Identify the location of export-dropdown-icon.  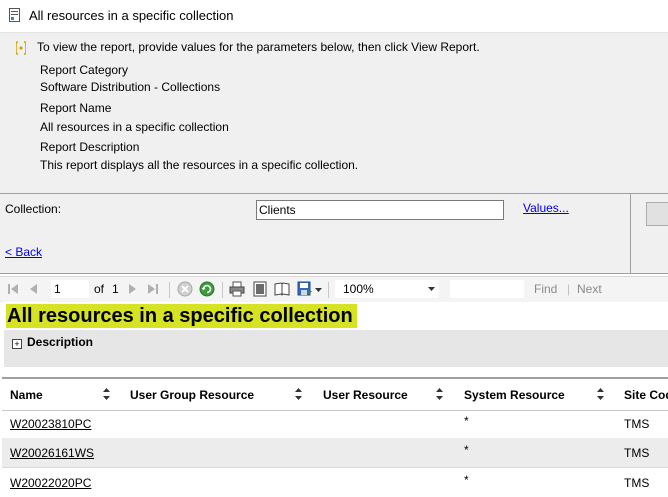
(318, 289).